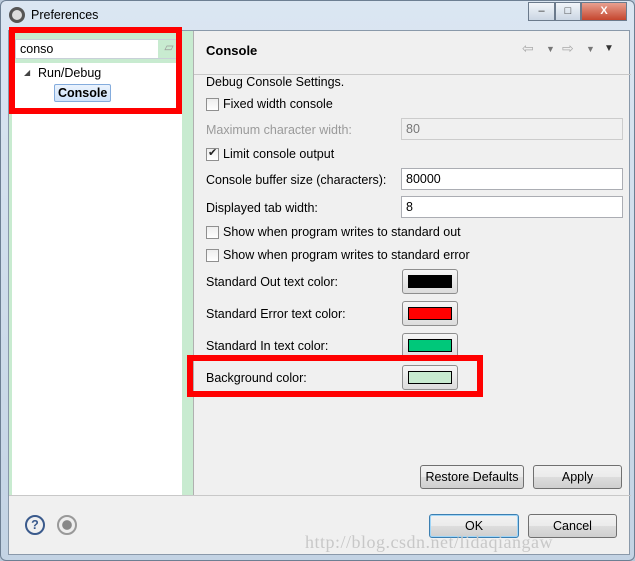  I want to click on window-title: Preferences, so click(65, 15).